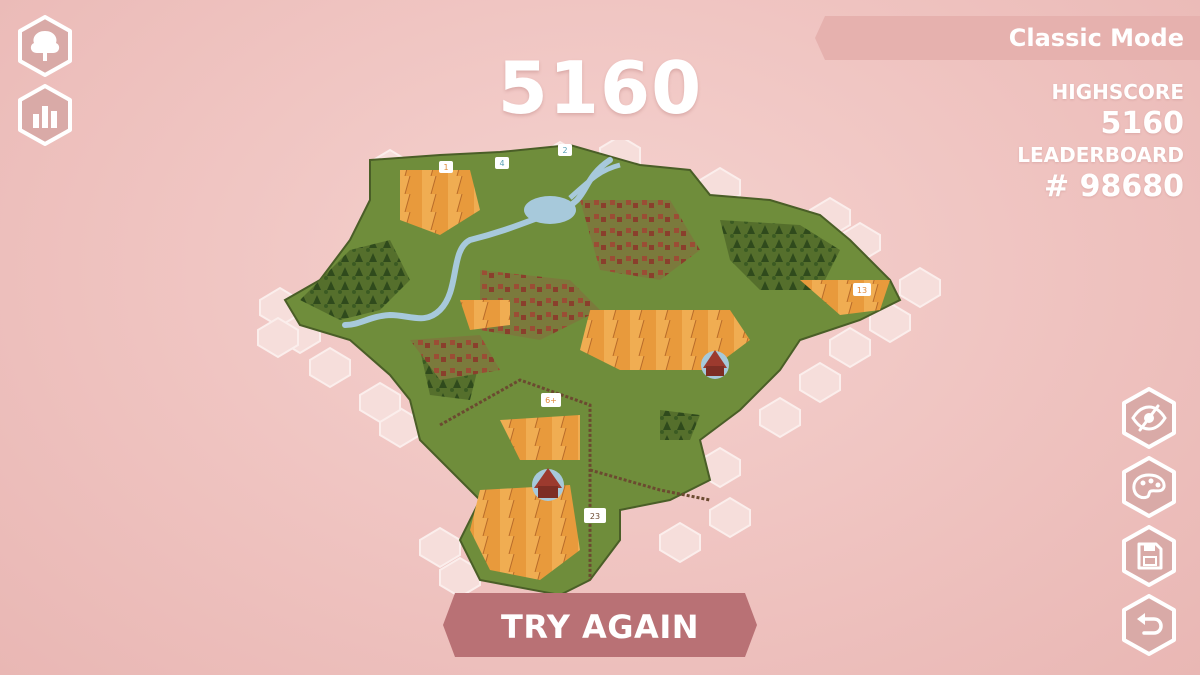  I want to click on svg-text: 23, so click(595, 516).